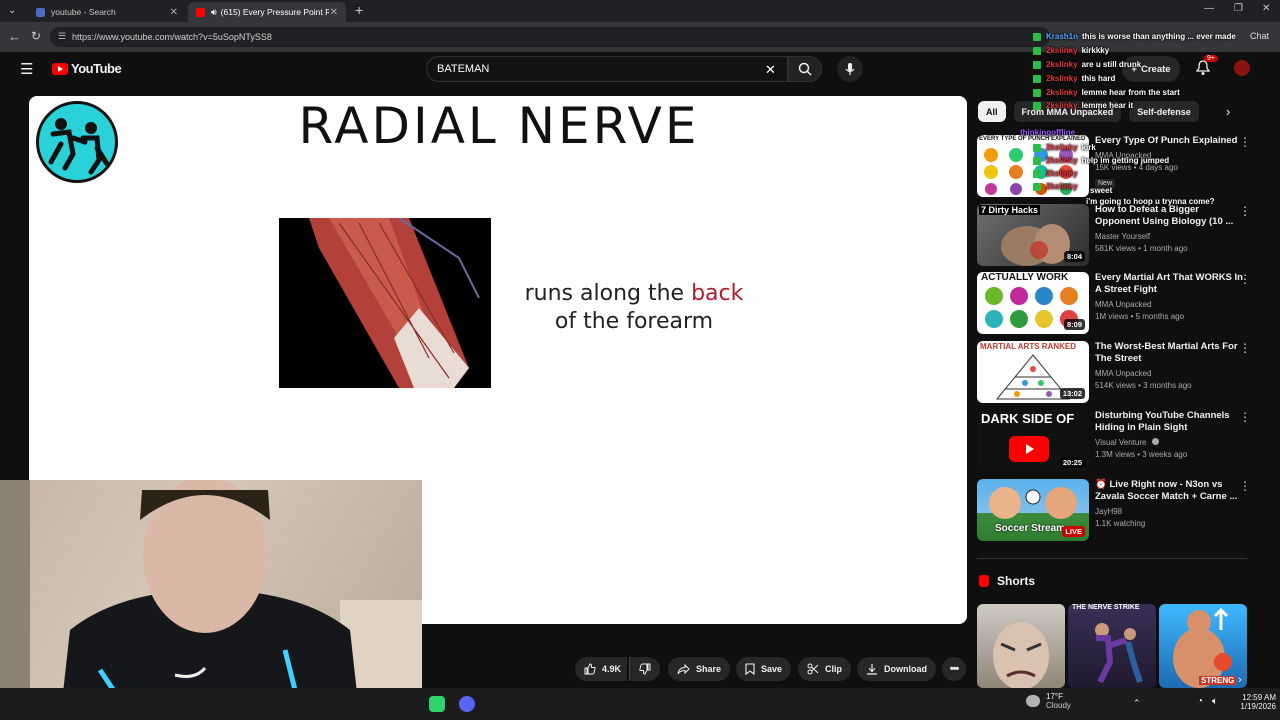 The width and height of the screenshot is (1280, 720). What do you see at coordinates (1240, 680) in the screenshot?
I see `shorts-next-icon: ›` at bounding box center [1240, 680].